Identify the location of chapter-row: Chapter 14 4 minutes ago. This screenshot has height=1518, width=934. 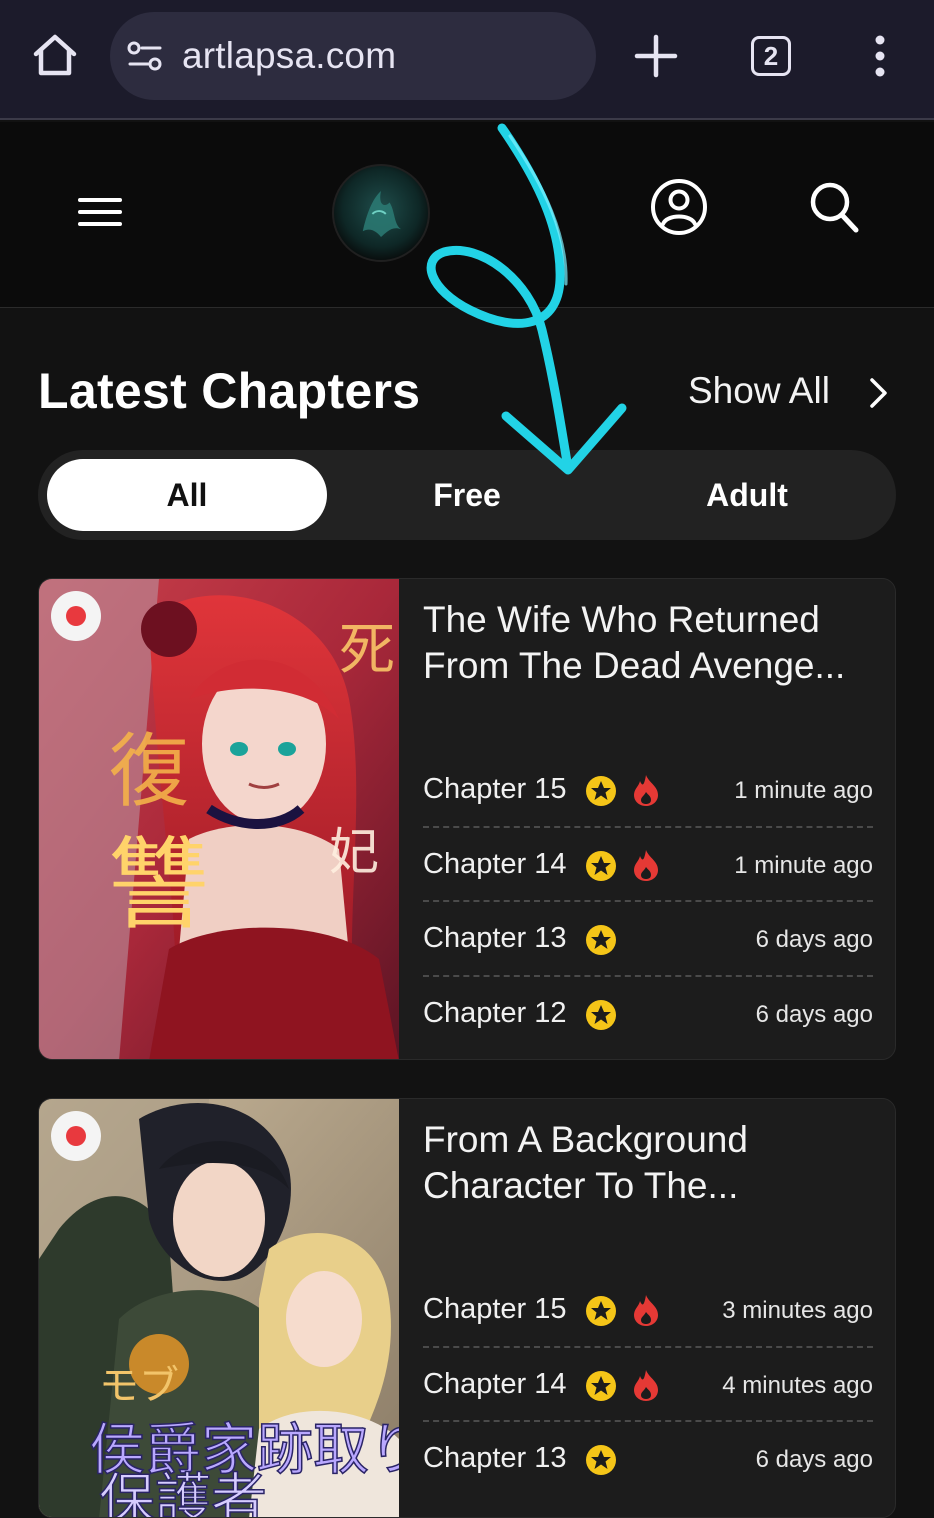
(648, 1385).